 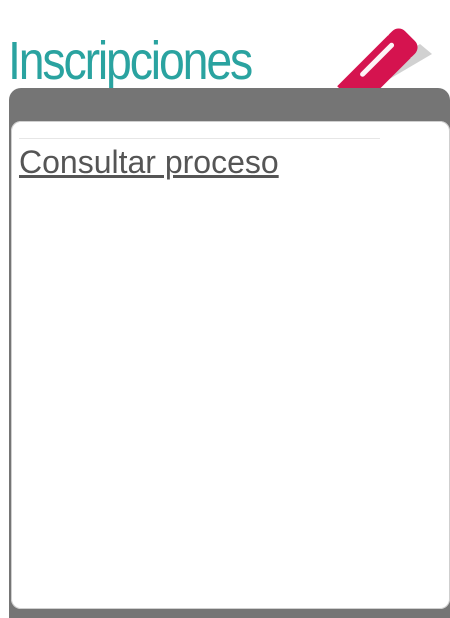 What do you see at coordinates (149, 162) in the screenshot?
I see `consultar-proceso-link: Consultar proceso` at bounding box center [149, 162].